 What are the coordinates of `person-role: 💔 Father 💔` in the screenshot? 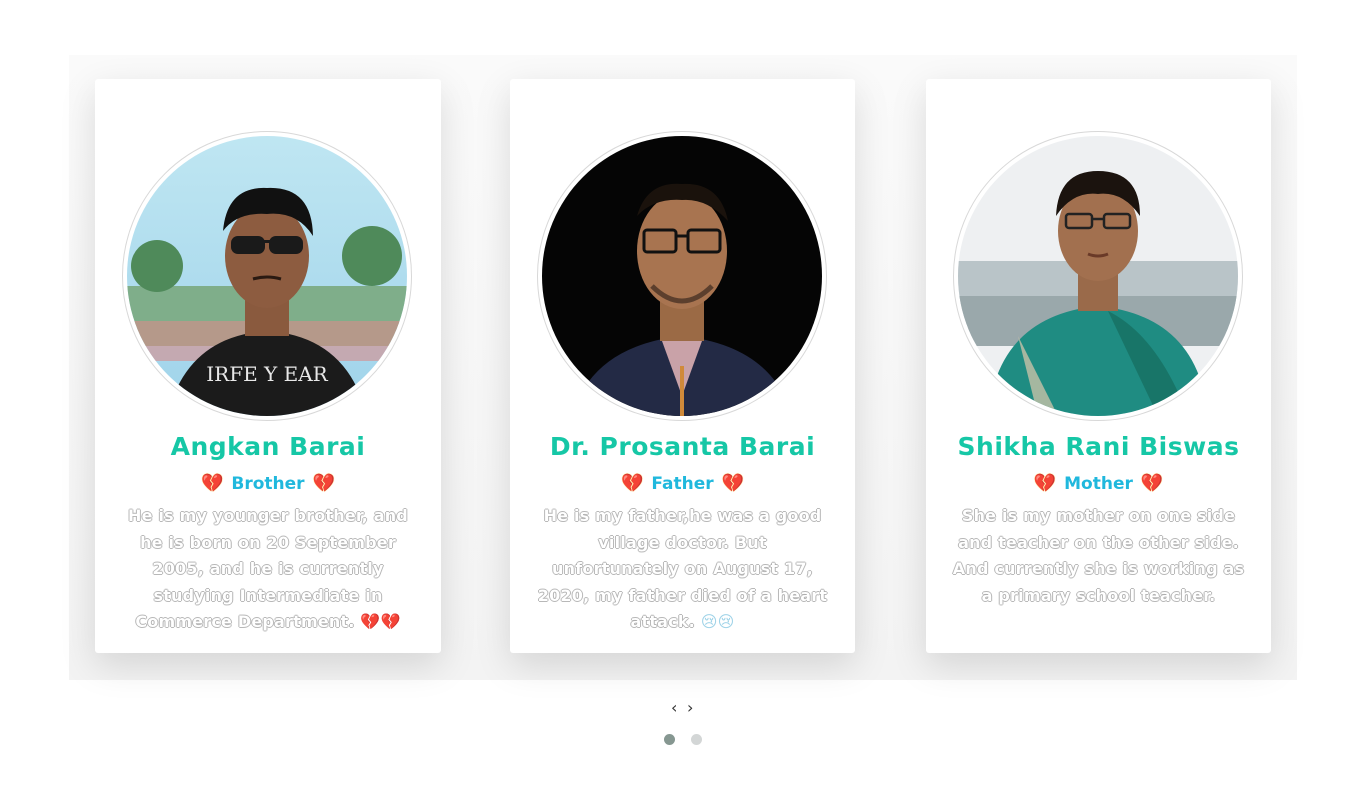 It's located at (682, 483).